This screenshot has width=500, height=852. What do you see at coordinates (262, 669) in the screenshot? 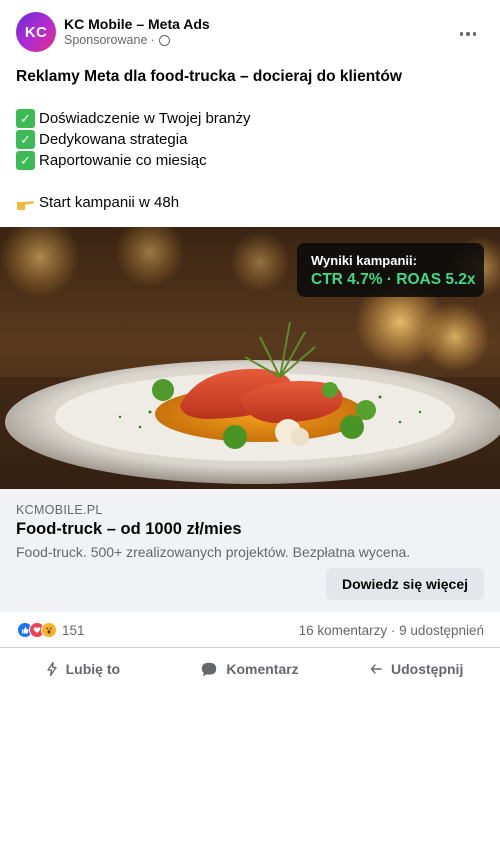
I see `comment-label: Komentarz` at bounding box center [262, 669].